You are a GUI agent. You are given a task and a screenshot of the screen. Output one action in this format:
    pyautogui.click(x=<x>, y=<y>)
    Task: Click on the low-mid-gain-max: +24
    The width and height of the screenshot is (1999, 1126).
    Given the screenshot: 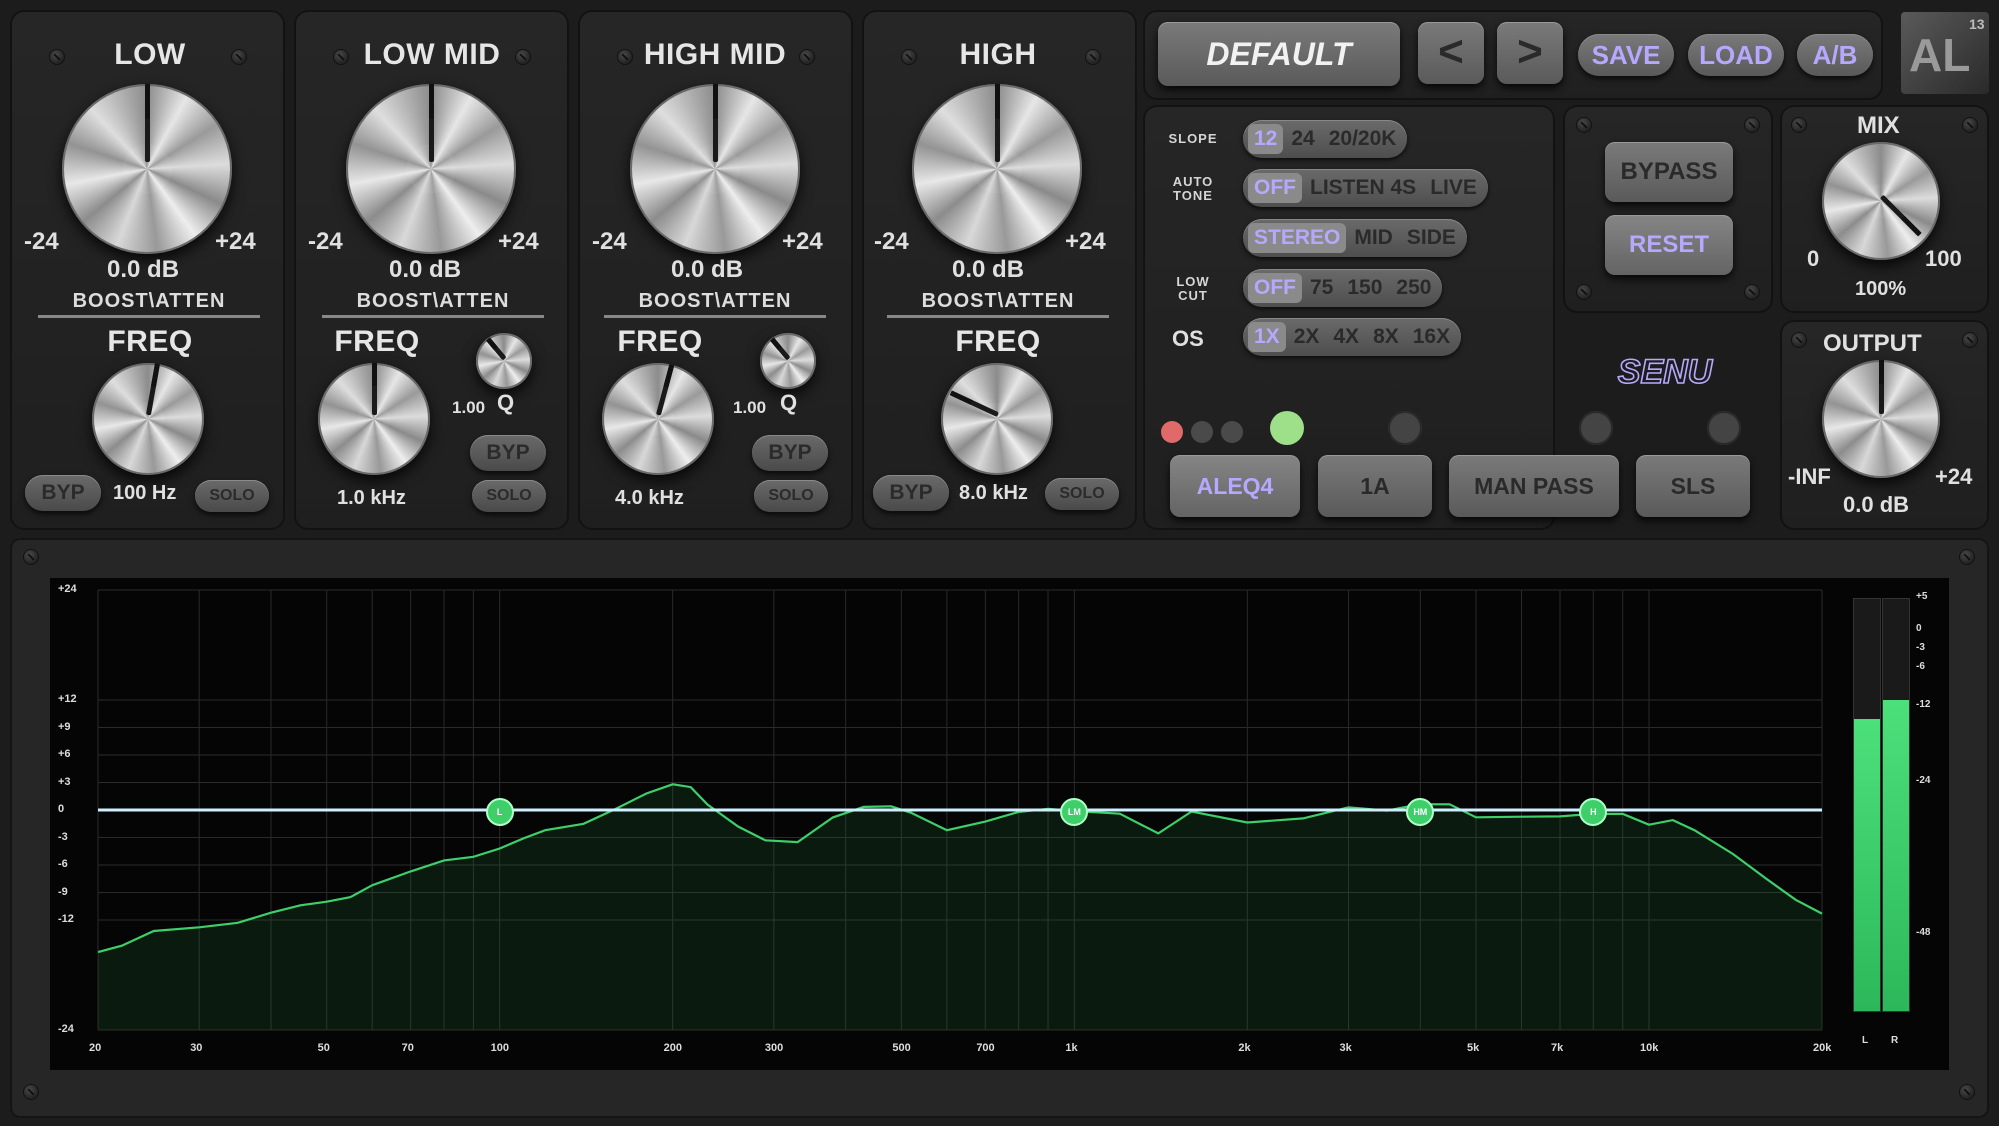 What is the action you would take?
    pyautogui.click(x=518, y=241)
    